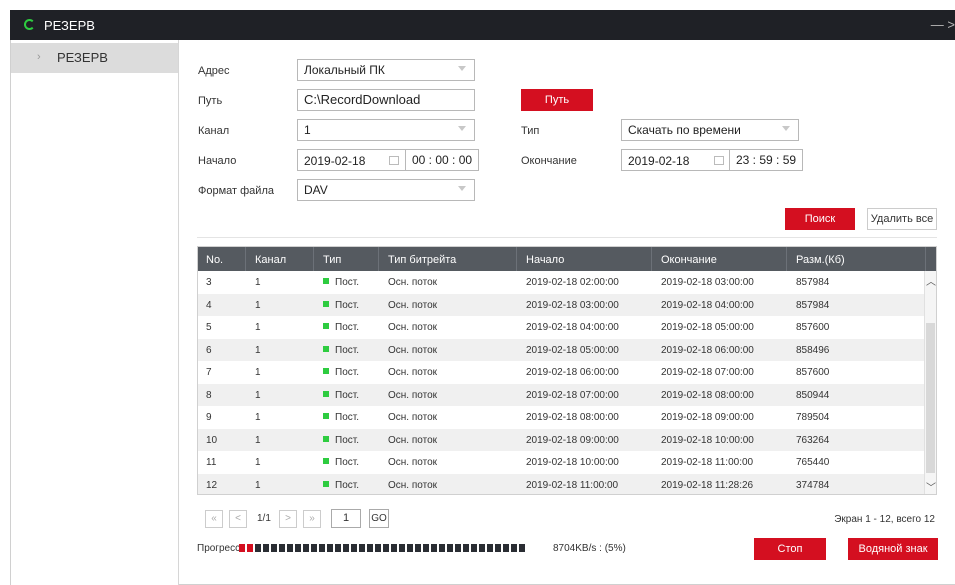  I want to click on table-scrollbar: ︿ ﹀, so click(930, 382).